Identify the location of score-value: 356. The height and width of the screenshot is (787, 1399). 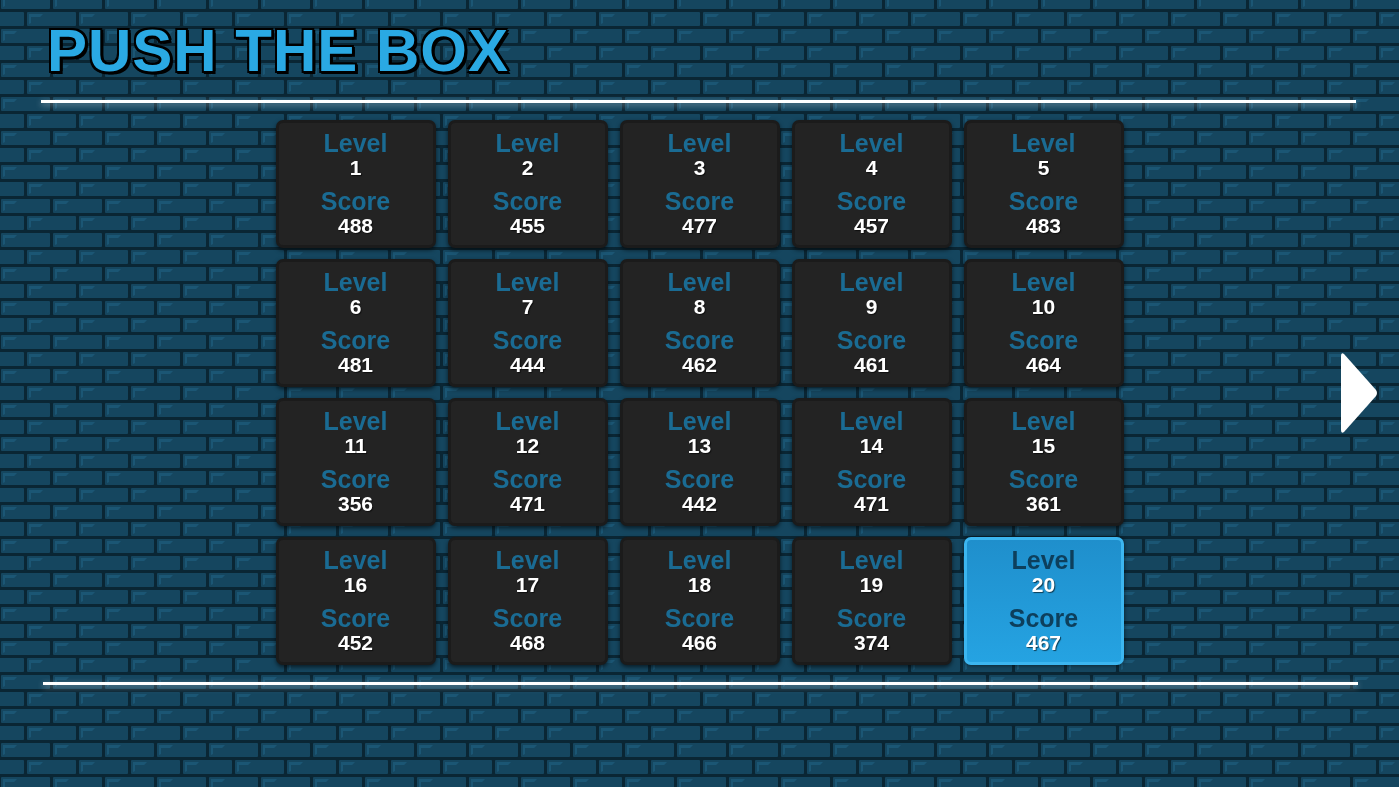
(355, 504).